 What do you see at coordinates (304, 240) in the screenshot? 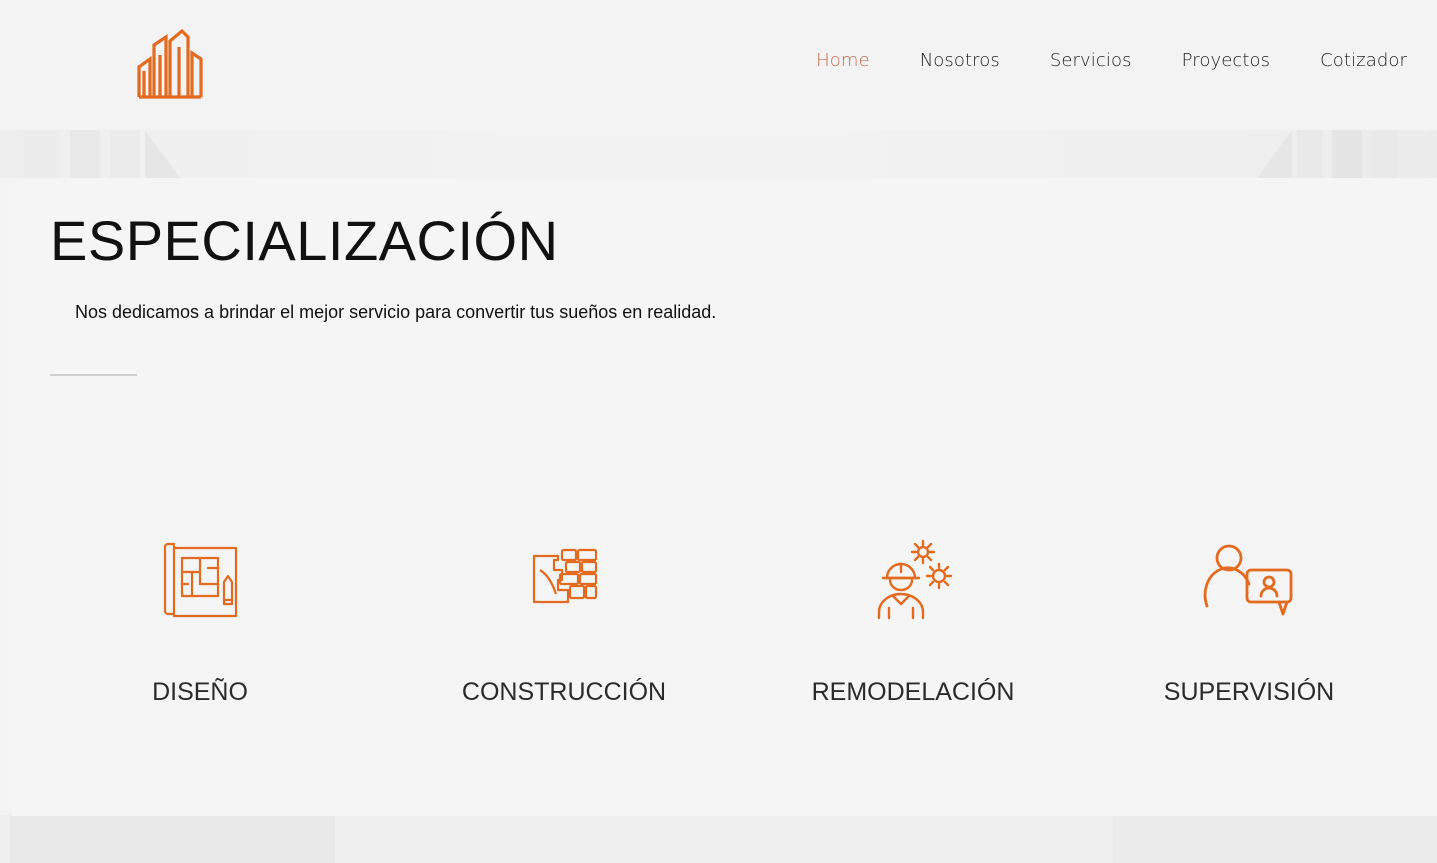
I see `section-title: ESPECIALIZACIÓN` at bounding box center [304, 240].